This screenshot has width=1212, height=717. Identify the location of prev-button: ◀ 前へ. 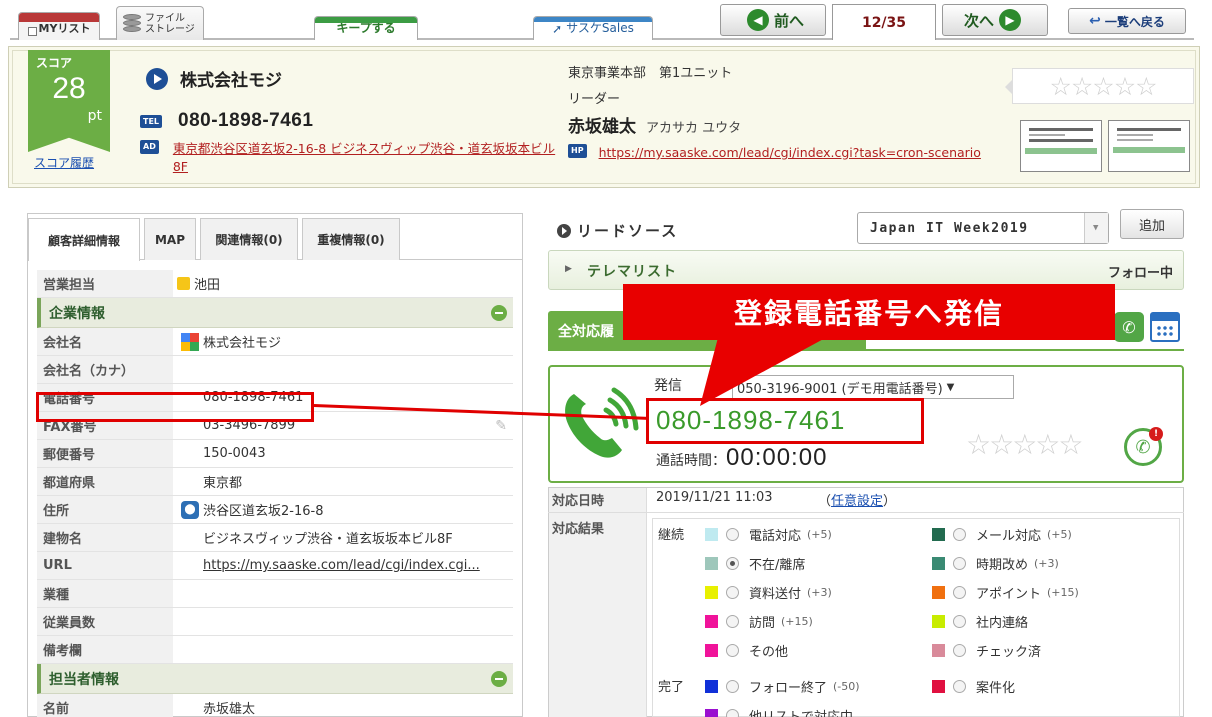
(773, 20).